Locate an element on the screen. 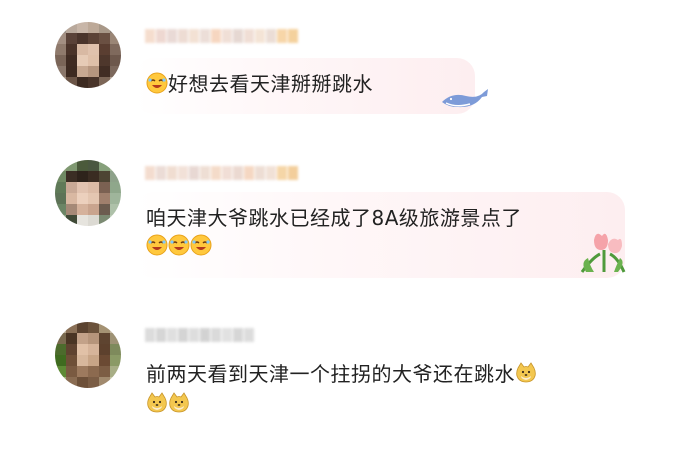  comment-text-line: 咱天津大爷跳水已经成了8A级旅游景点了 is located at coordinates (334, 216).